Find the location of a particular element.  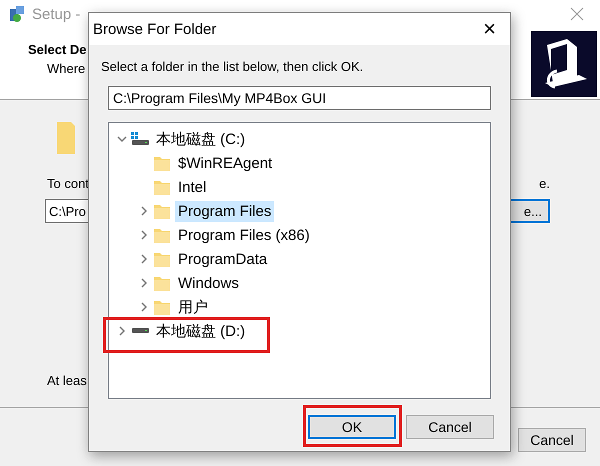

tree-item: 本地磁盘 (D:) is located at coordinates (200, 331).